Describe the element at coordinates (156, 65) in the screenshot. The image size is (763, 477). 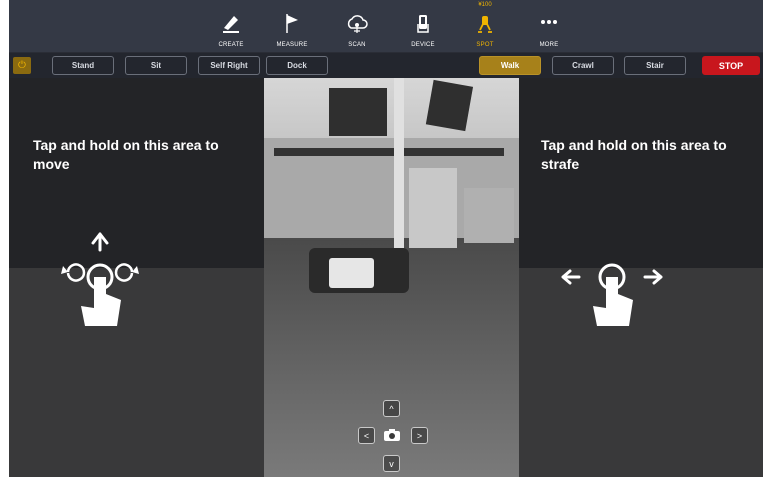
I see `sit-button: Sit` at that location.